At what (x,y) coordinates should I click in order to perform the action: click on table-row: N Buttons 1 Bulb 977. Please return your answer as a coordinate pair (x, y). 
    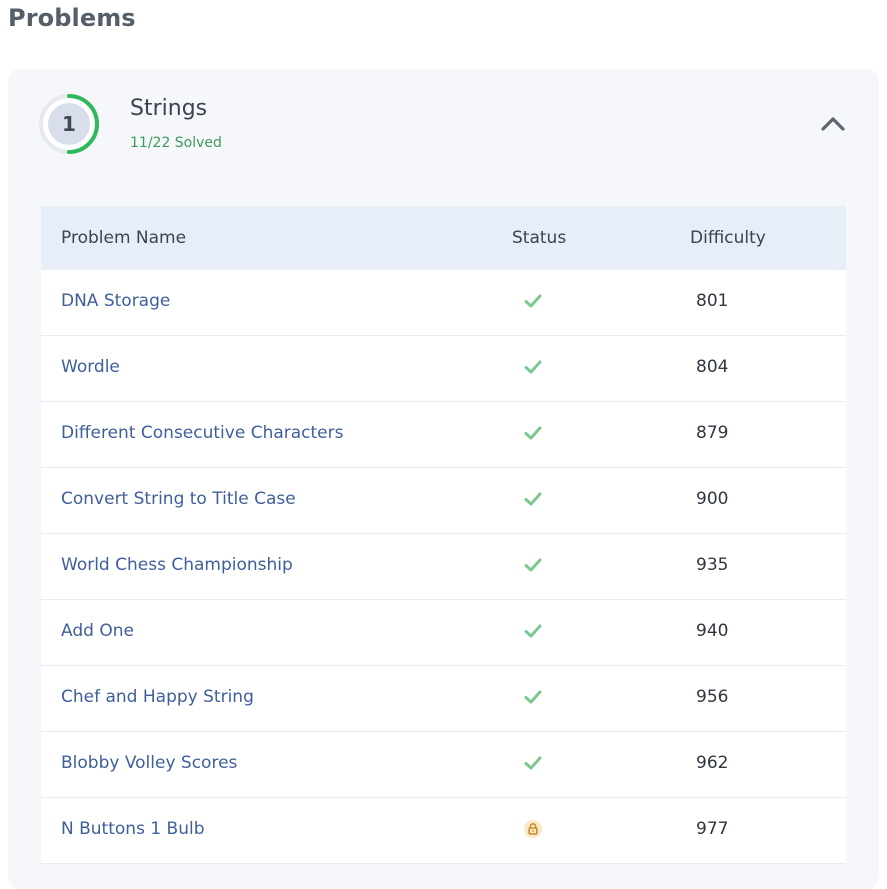
    Looking at the image, I should click on (443, 831).